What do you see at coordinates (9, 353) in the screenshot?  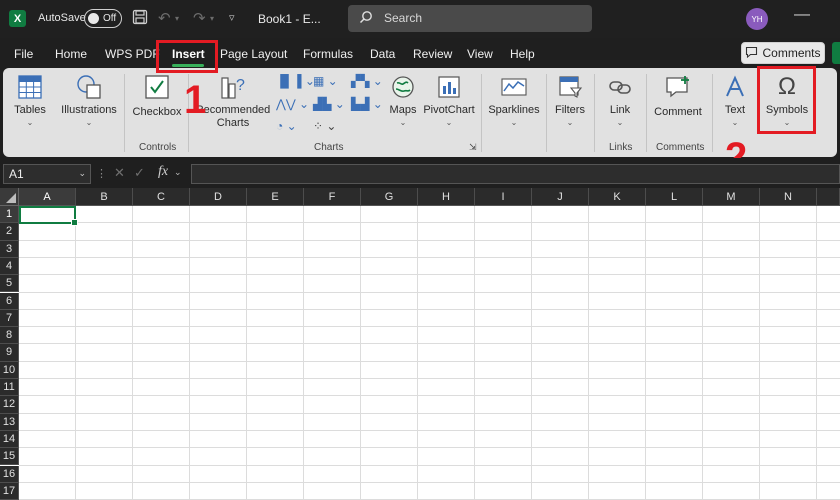 I see `row-header-9: 9` at bounding box center [9, 353].